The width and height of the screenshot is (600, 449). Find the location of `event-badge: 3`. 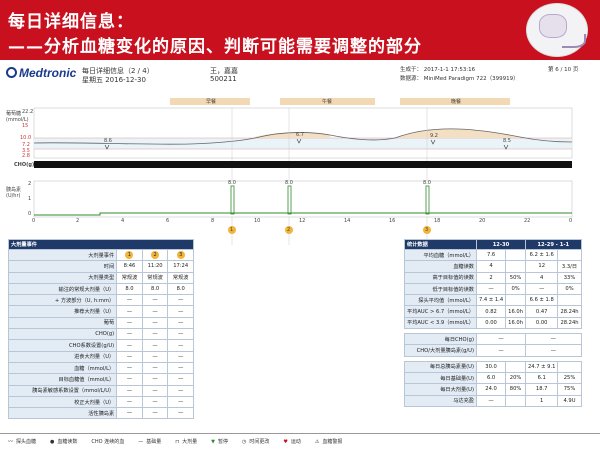

event-badge: 3 is located at coordinates (180, 255).